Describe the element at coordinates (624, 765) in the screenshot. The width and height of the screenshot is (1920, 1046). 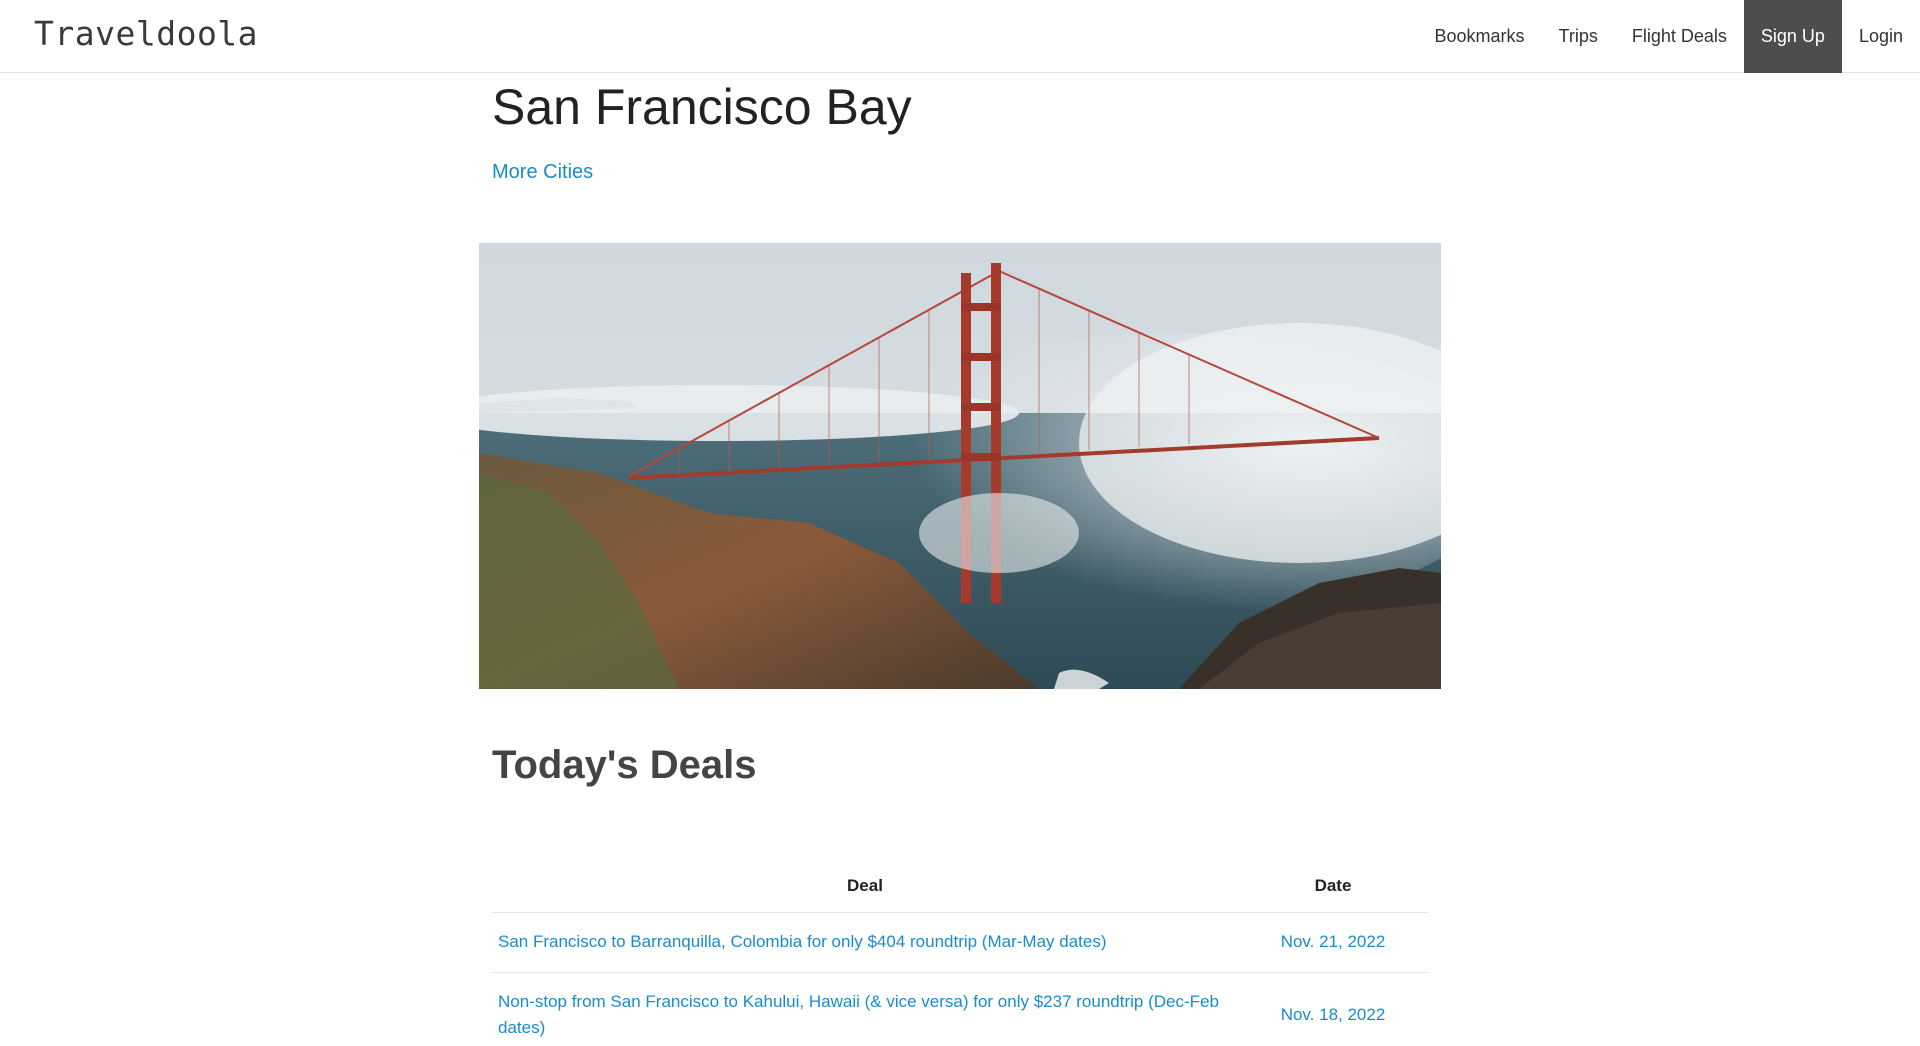
I see `deals-heading: Today's Deals` at that location.